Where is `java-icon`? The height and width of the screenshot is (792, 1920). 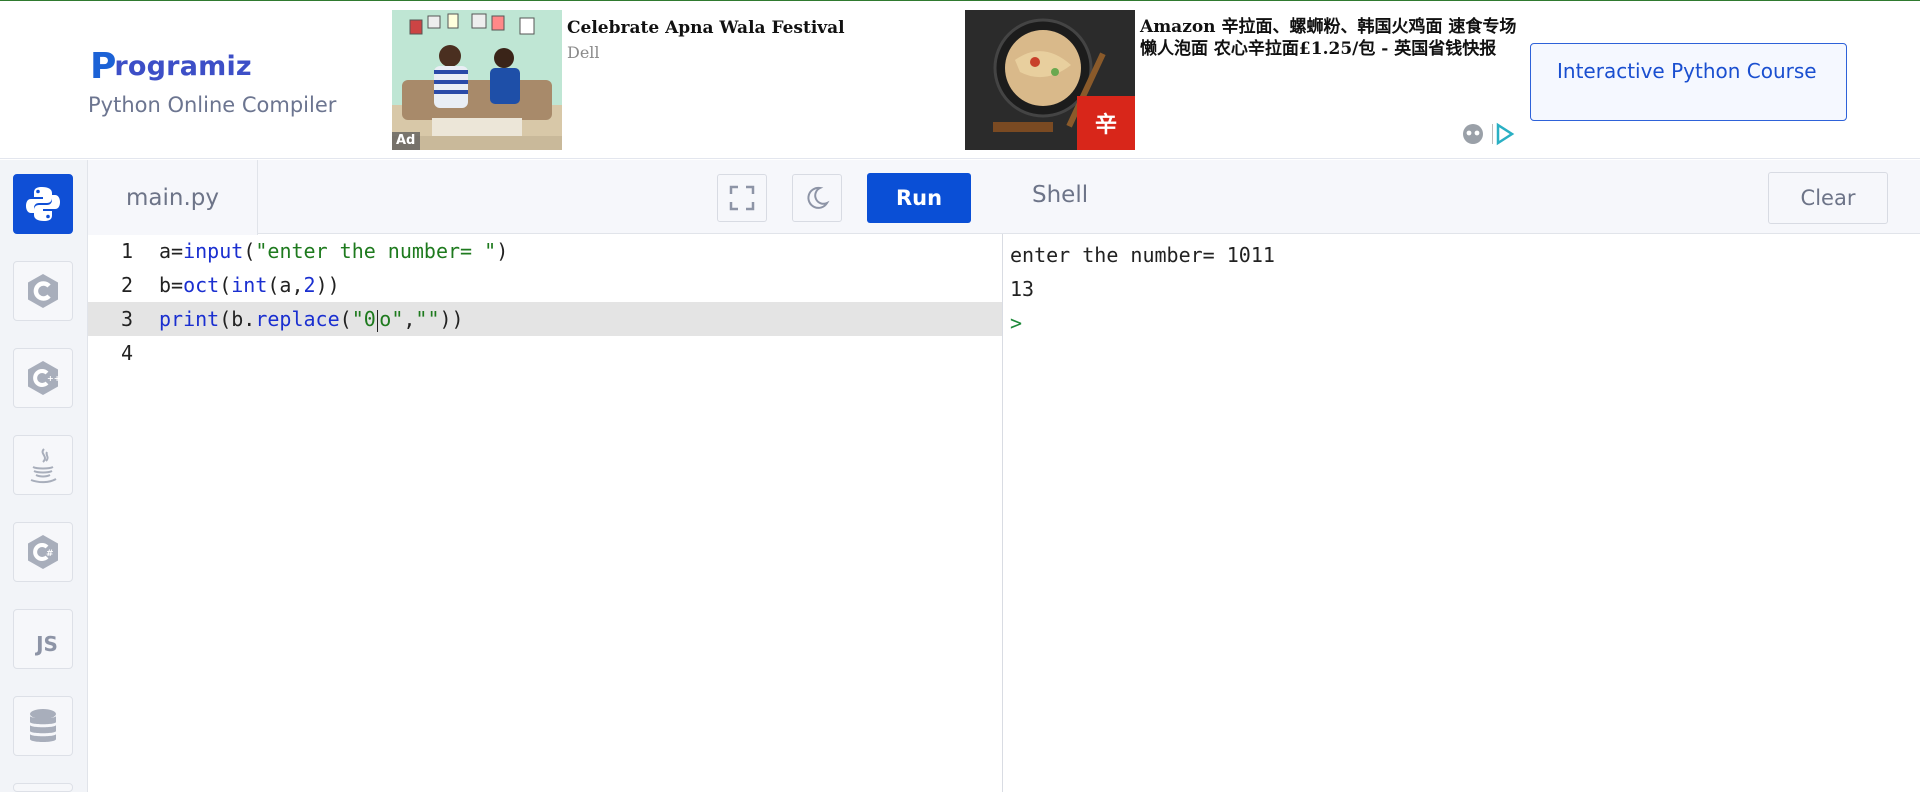 java-icon is located at coordinates (43, 466).